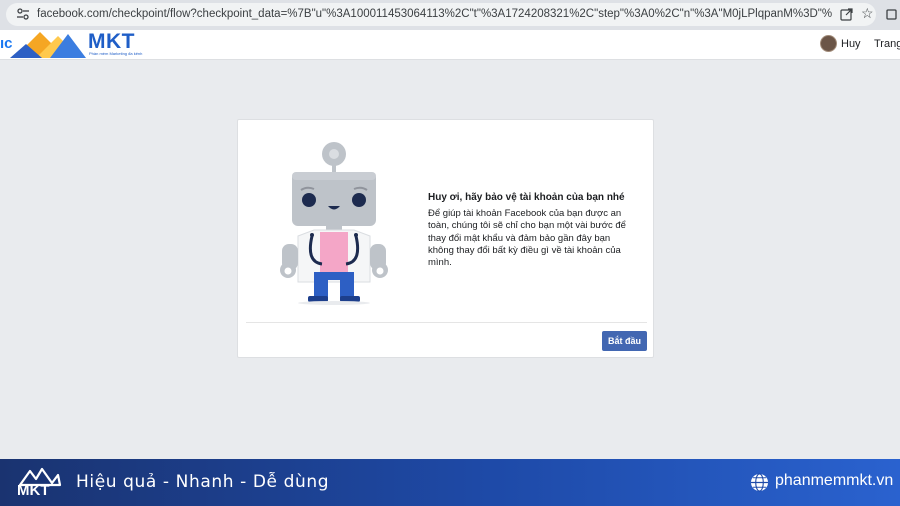 The width and height of the screenshot is (900, 506). I want to click on globe-icon, so click(759, 482).